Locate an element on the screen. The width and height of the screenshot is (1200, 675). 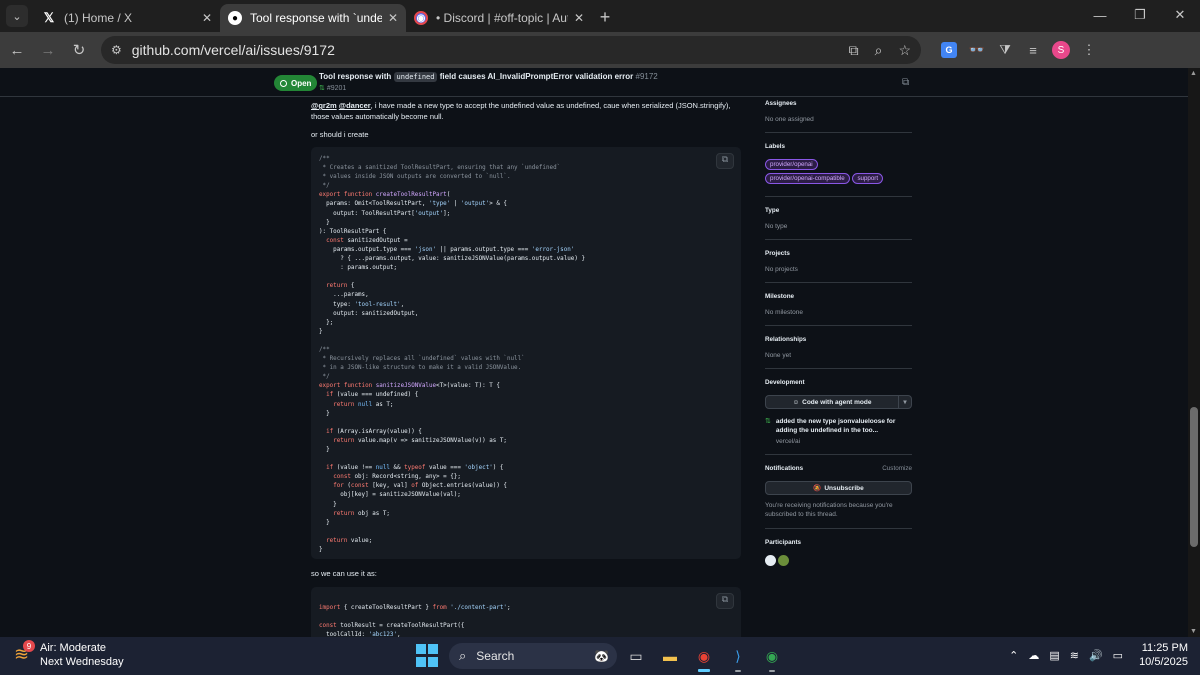
section-heading: Development is located at coordinates (838, 382).